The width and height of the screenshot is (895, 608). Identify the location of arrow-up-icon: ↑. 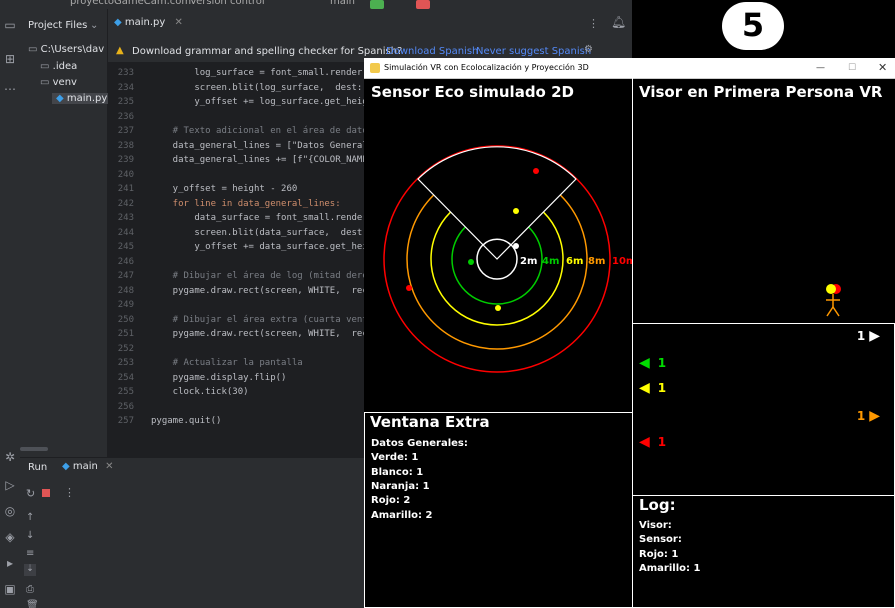
(30, 517).